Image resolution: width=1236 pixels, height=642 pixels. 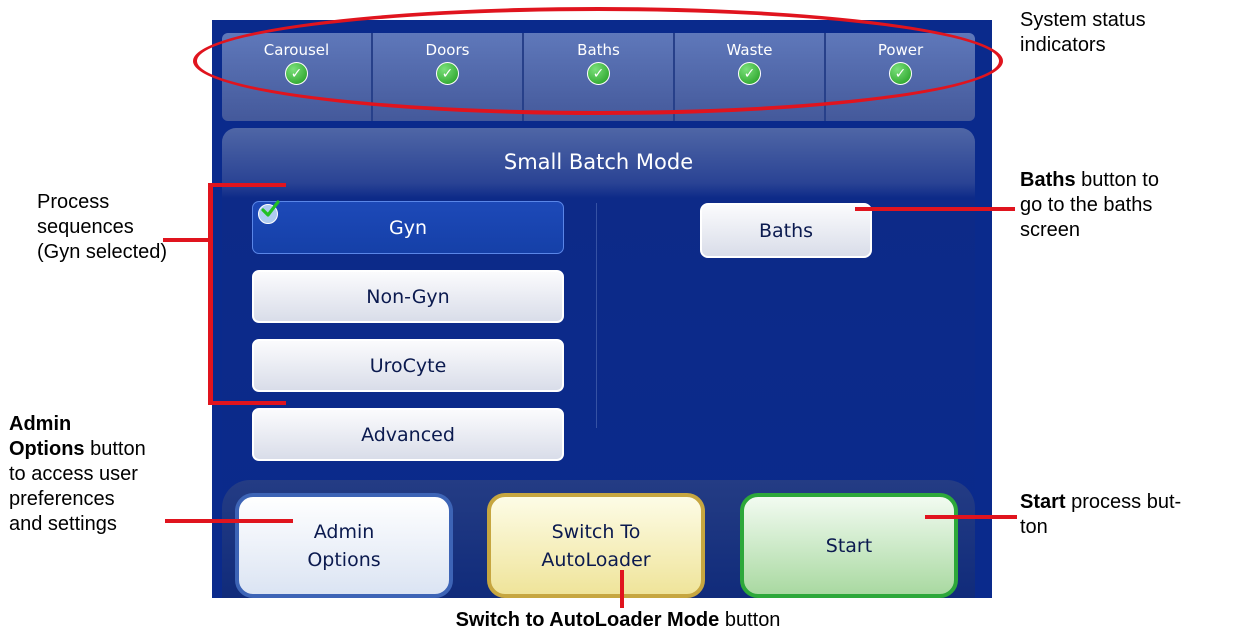 What do you see at coordinates (1048, 180) in the screenshot?
I see `callout-baths-bold: Baths` at bounding box center [1048, 180].